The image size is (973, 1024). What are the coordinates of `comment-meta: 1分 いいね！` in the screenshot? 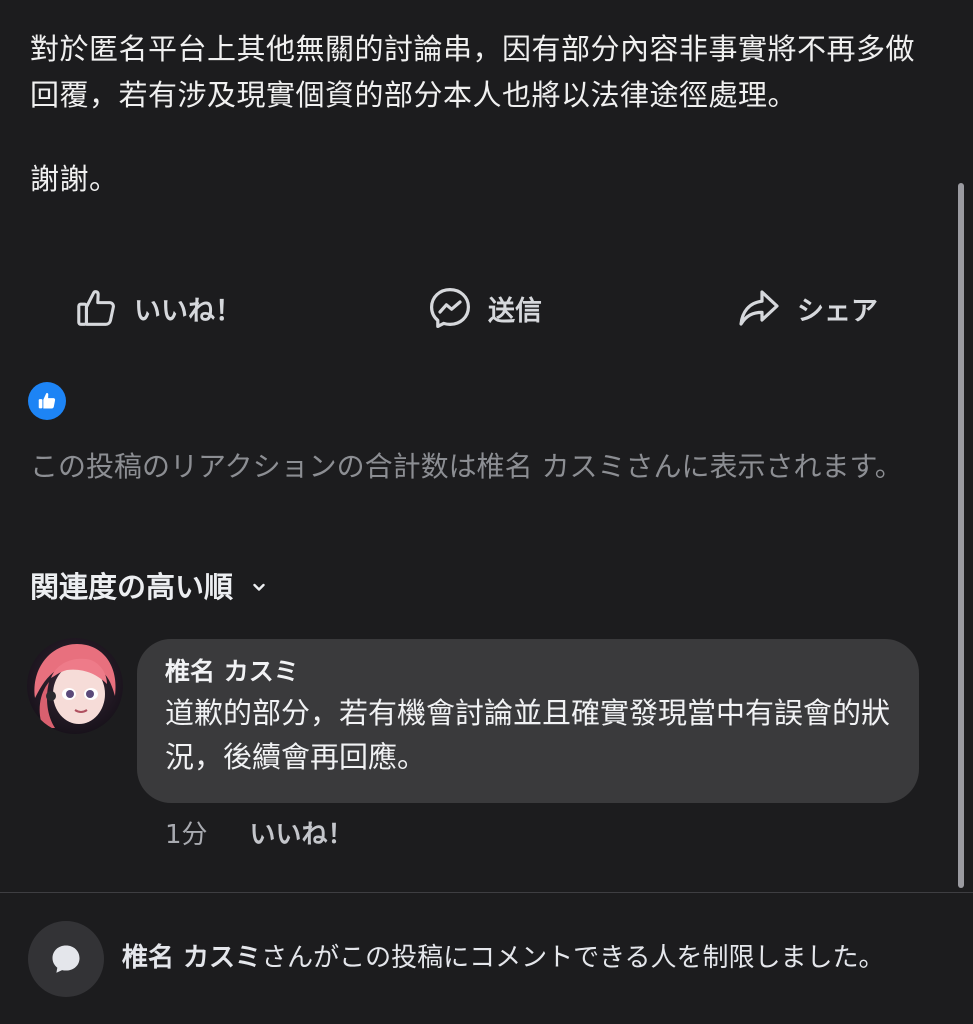 It's located at (259, 832).